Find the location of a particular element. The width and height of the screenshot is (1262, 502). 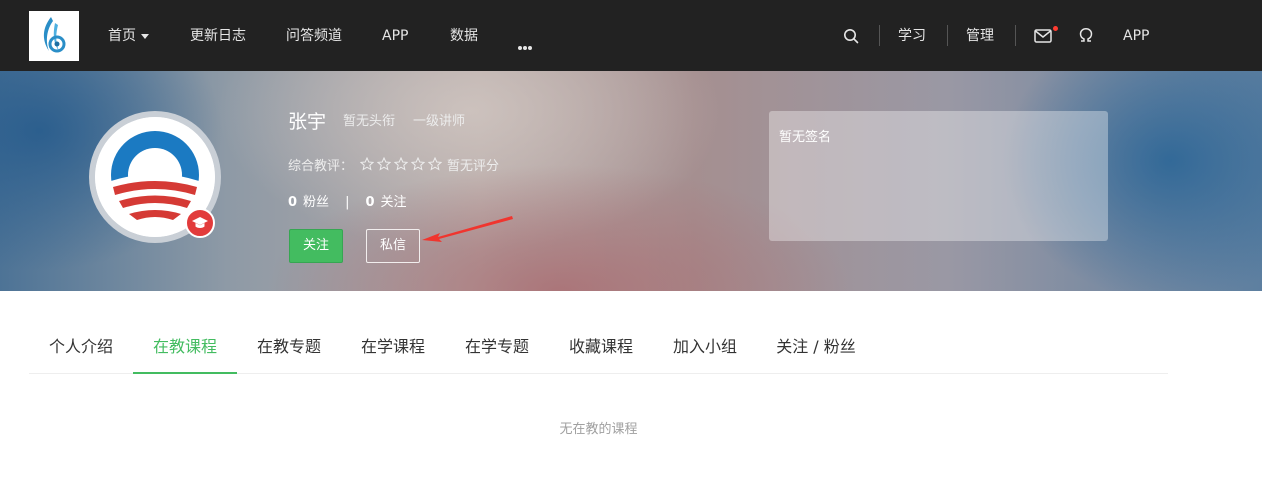

mail-icon is located at coordinates (1043, 37).